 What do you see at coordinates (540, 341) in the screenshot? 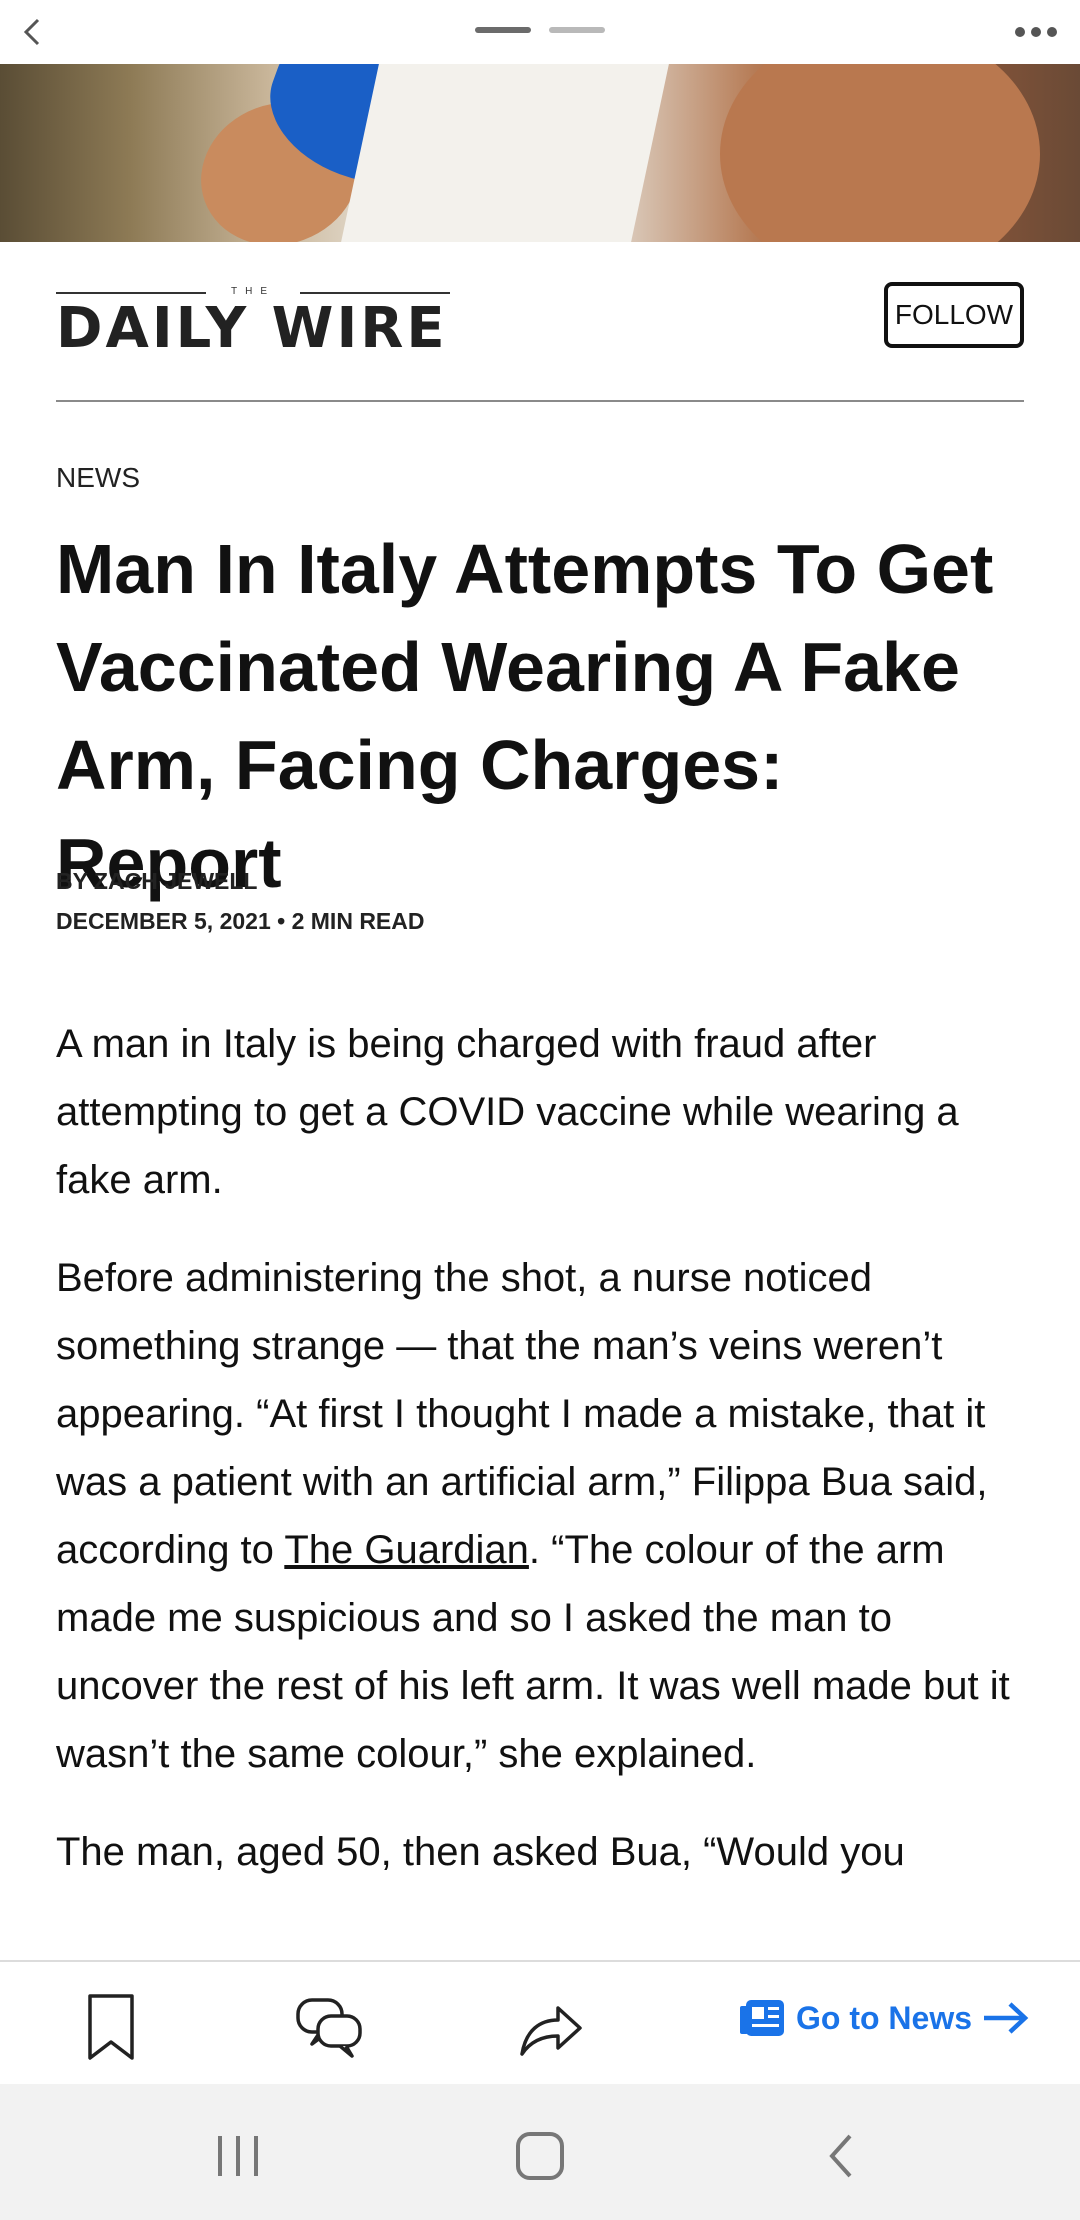
I see `publisher-header: THE DAILY WIRE FOLLOW` at bounding box center [540, 341].